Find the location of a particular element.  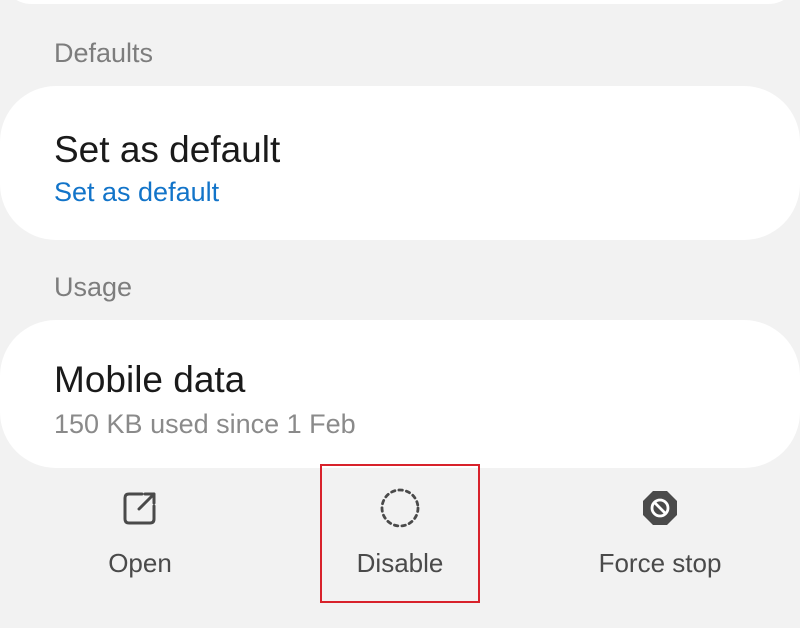

disable-highlight-box is located at coordinates (400, 533).